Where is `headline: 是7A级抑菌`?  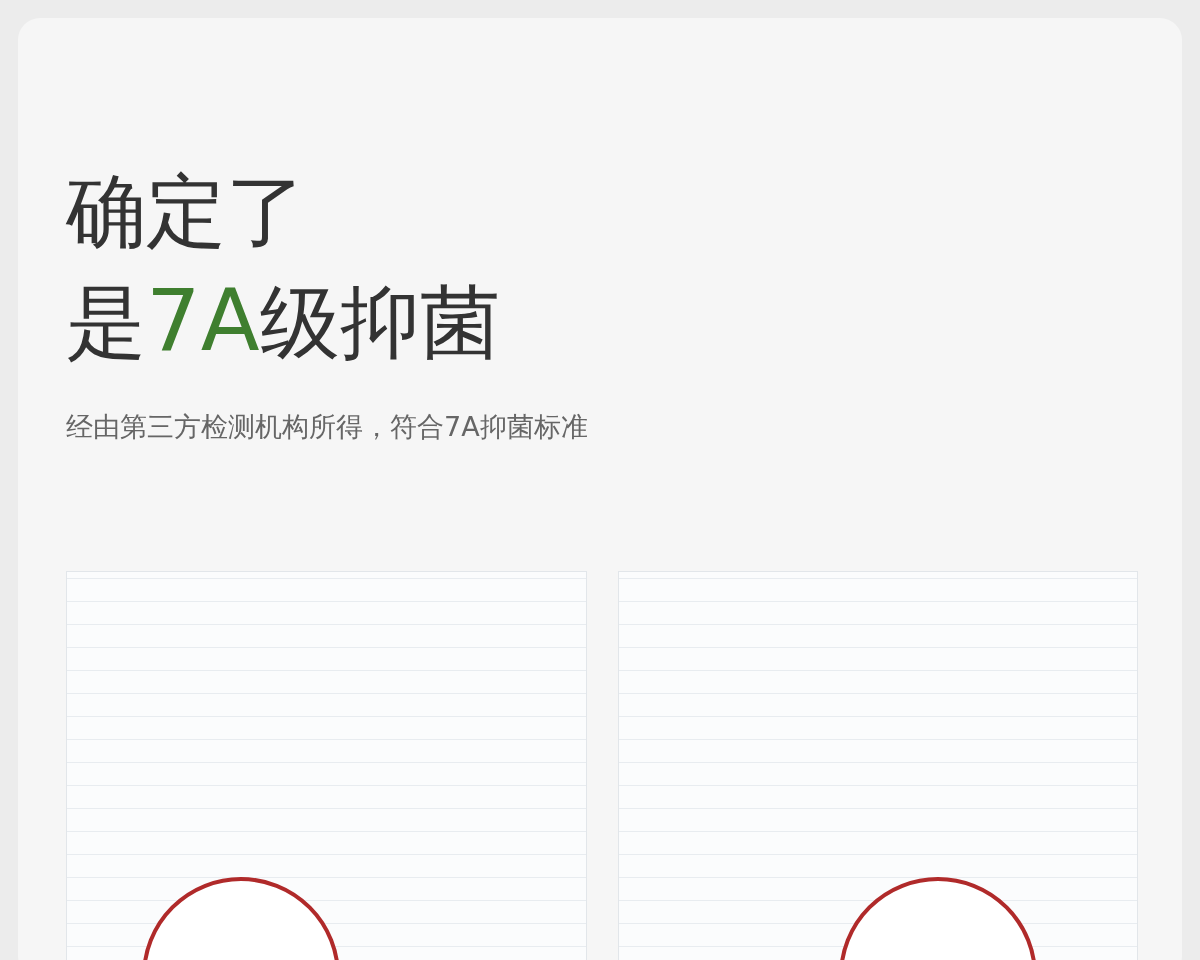 headline: 是7A级抑菌 is located at coordinates (283, 320).